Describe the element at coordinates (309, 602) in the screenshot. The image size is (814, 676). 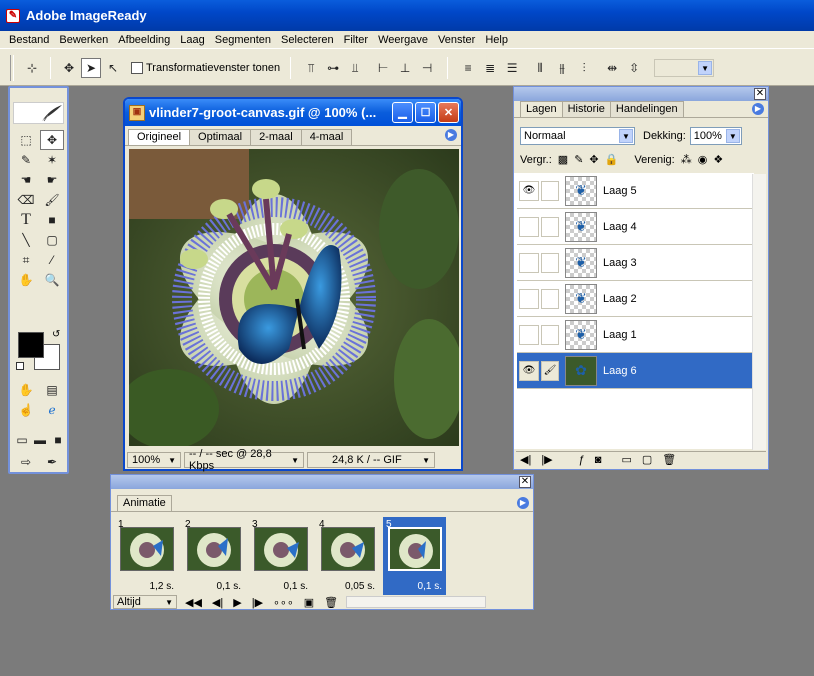
I see `duplicate-frame-icon: ▣` at that location.